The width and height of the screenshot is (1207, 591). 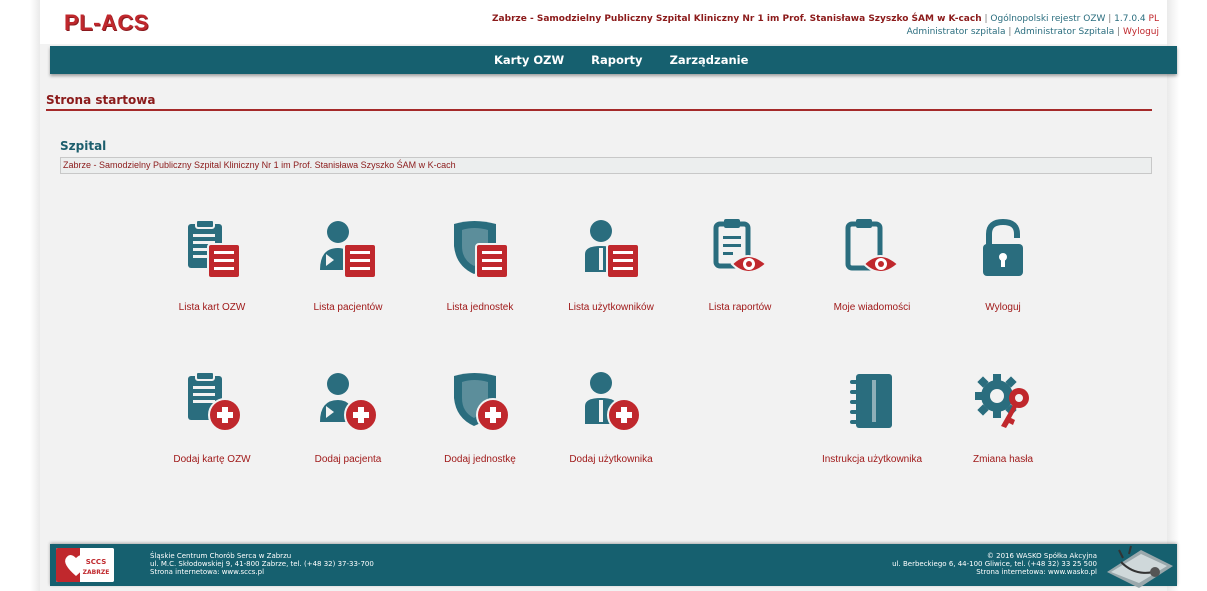 I want to click on section-title: Szpital, so click(x=83, y=146).